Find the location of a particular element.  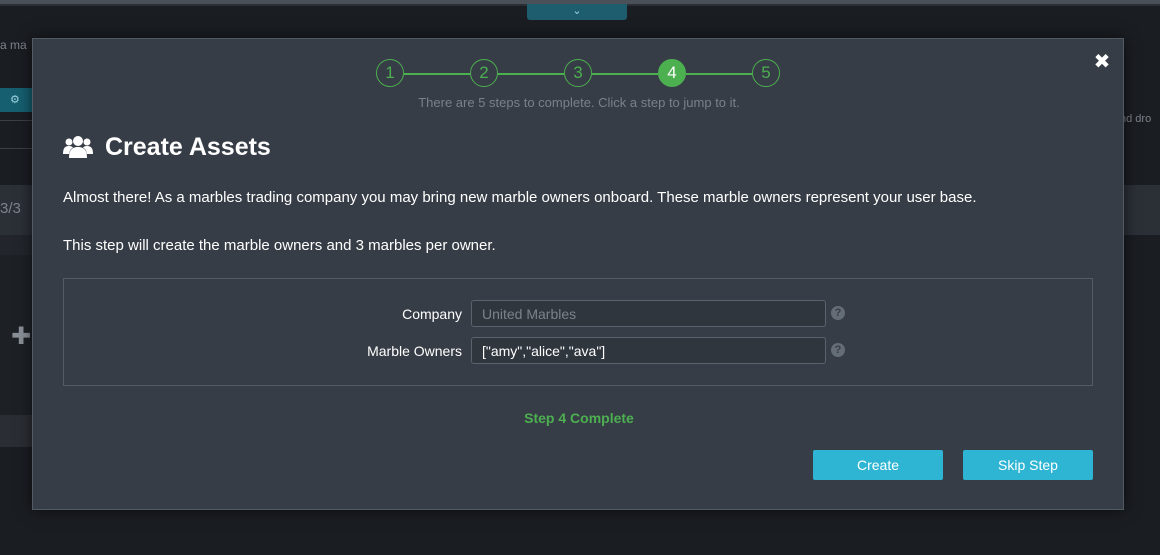

background-chip: ⚙ is located at coordinates (16, 100).